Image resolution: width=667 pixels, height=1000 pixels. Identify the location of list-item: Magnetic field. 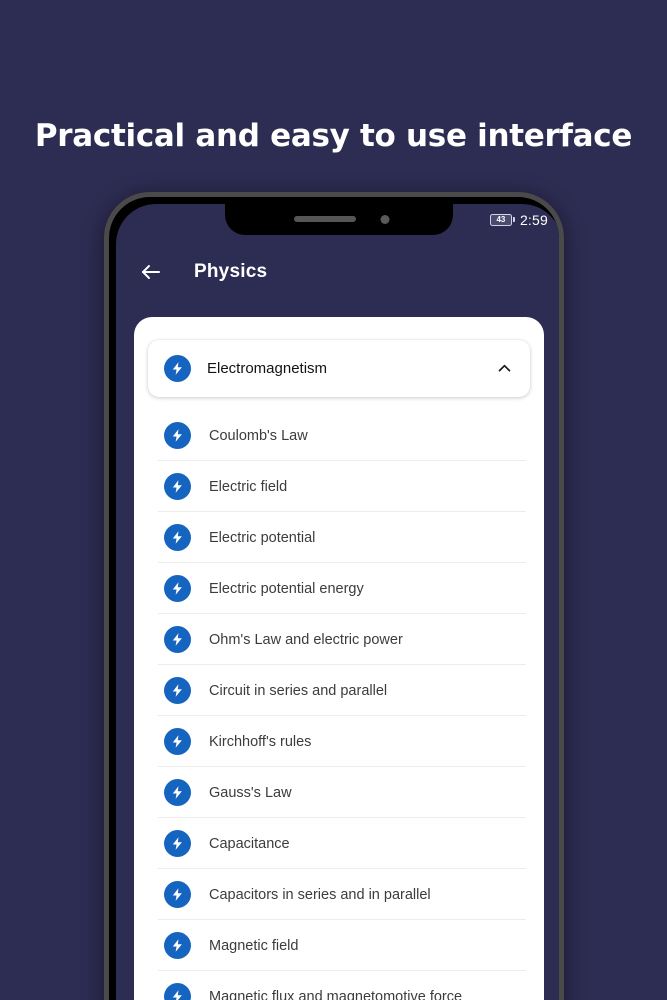
(339, 945).